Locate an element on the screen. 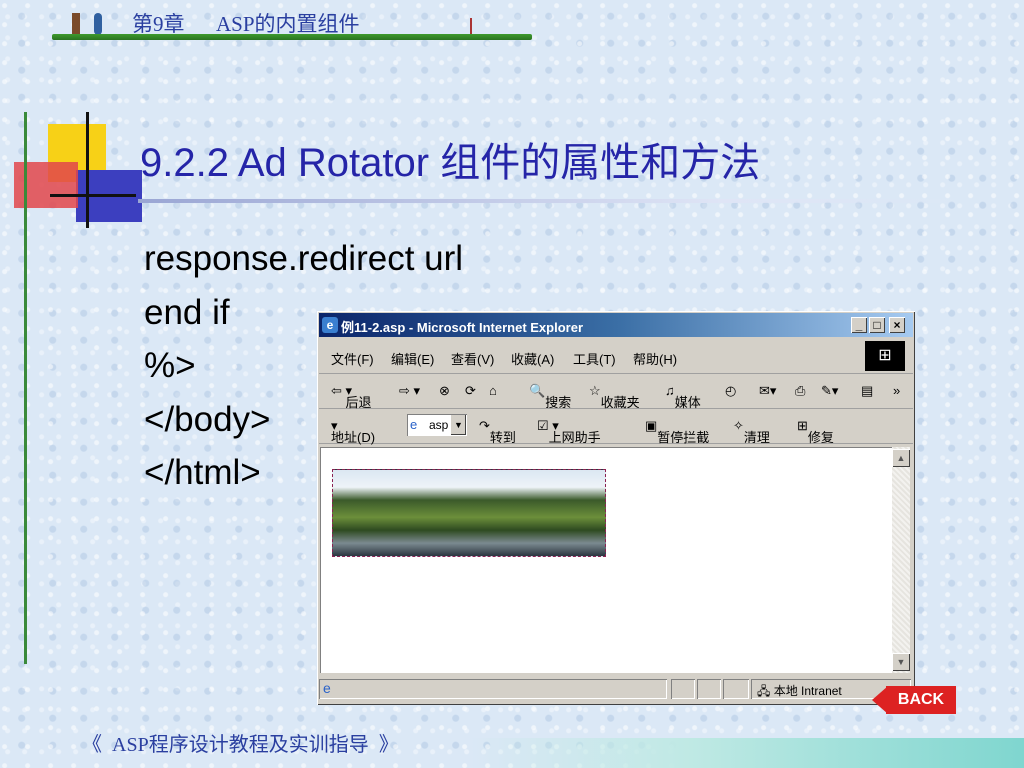 The height and width of the screenshot is (768, 1024). address-input: e asp ▼ is located at coordinates (437, 425).